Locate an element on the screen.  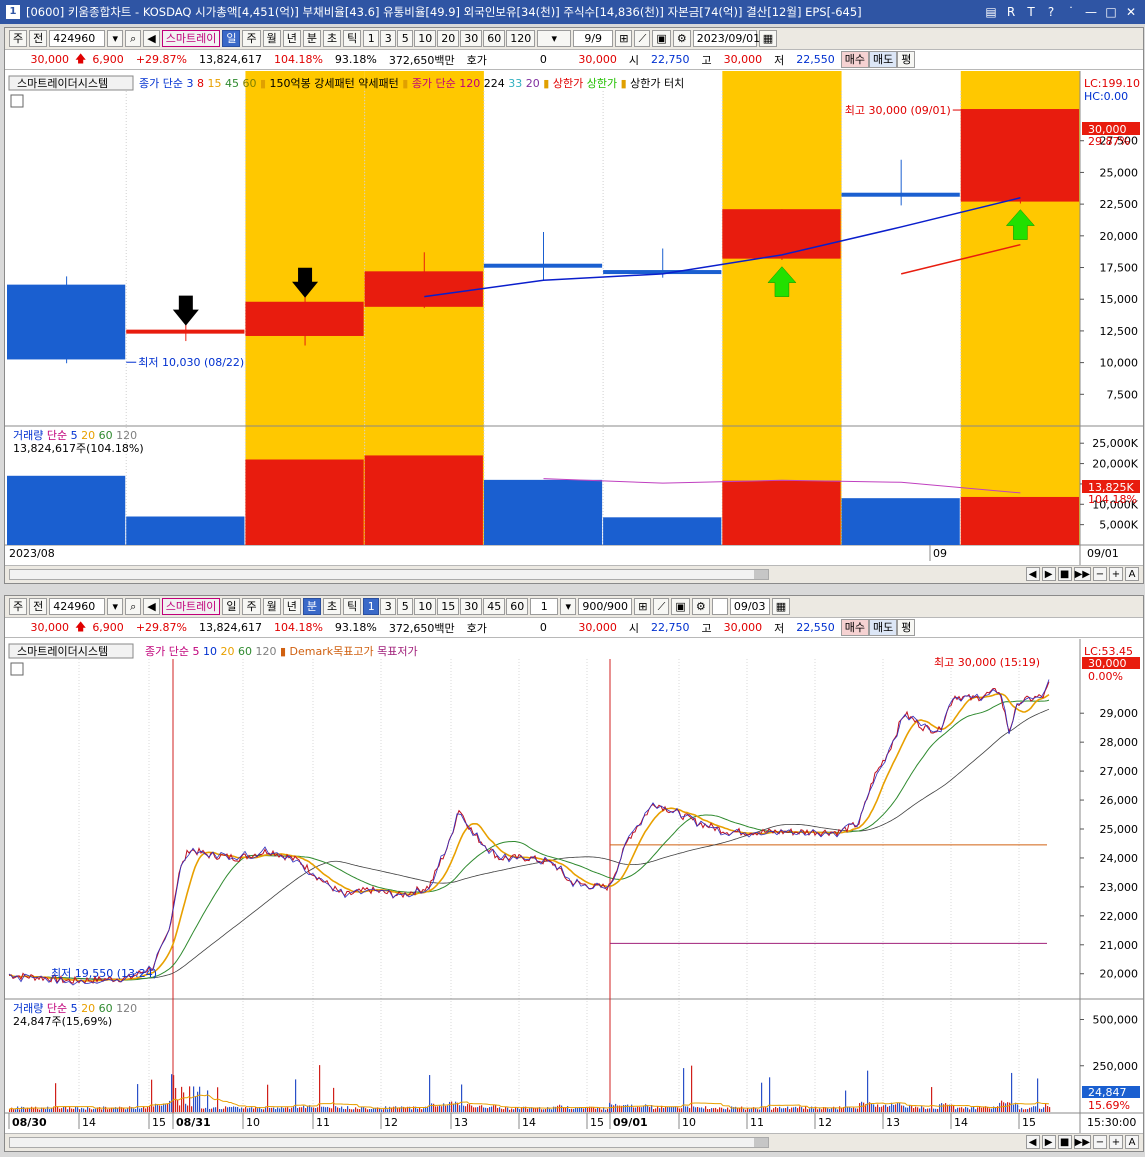
window-control-6: □ is located at coordinates (1111, 12).